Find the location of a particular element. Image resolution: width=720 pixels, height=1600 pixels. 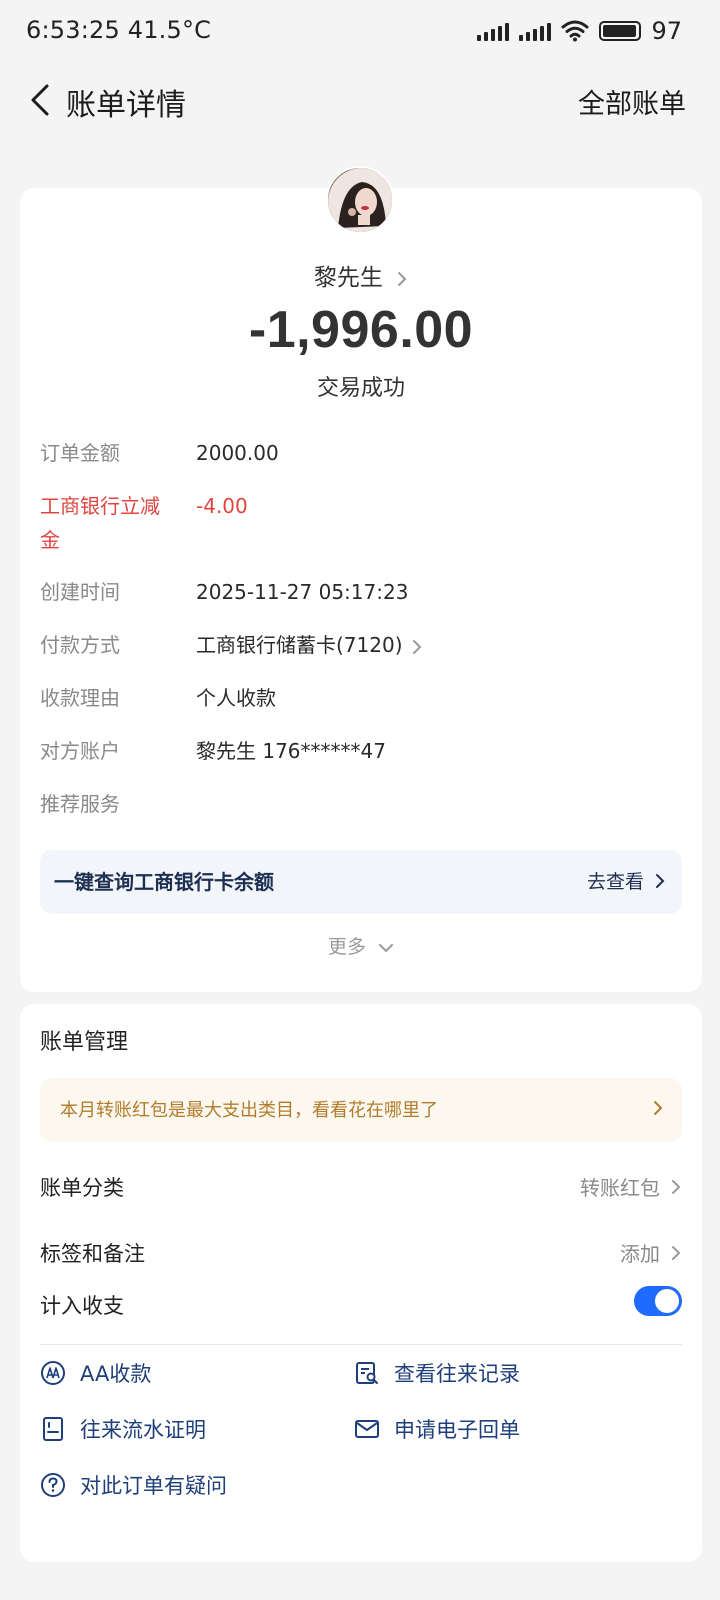

e-receipt-button: 申请电子回单 is located at coordinates (437, 1429).